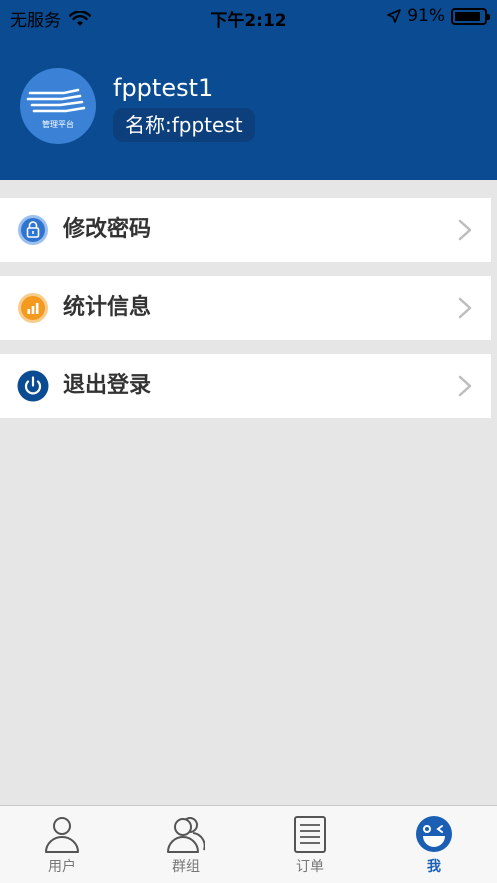 The image size is (497, 883). What do you see at coordinates (394, 16) in the screenshot?
I see `location-arrow-icon` at bounding box center [394, 16].